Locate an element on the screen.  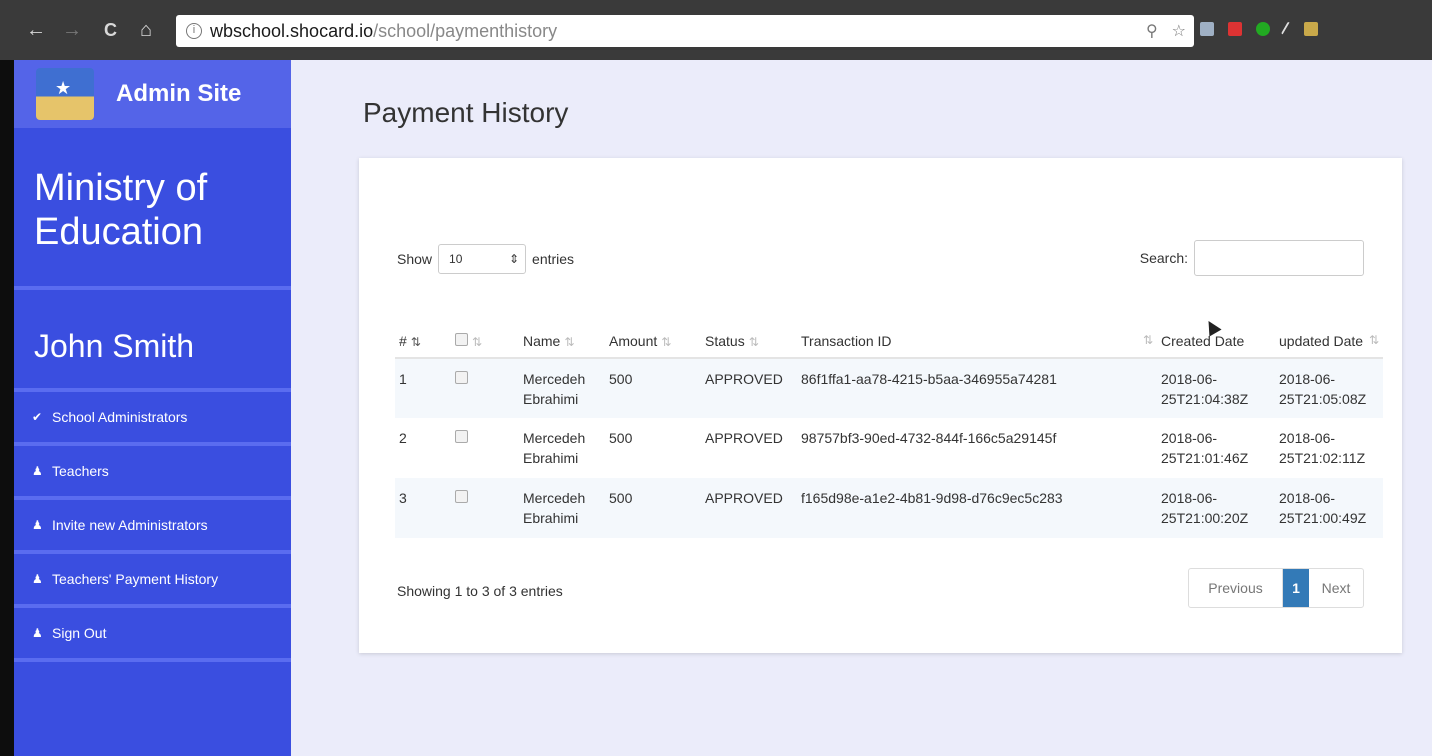
show-entries-control: Show 10 ⇕ entries is located at coordinates (485, 259).